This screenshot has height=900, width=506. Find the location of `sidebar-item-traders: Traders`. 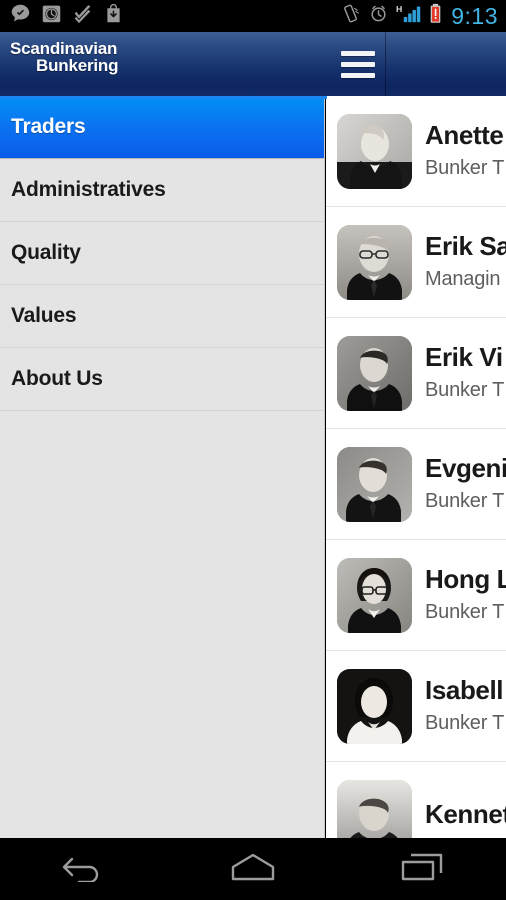

sidebar-item-traders: Traders is located at coordinates (162, 127).